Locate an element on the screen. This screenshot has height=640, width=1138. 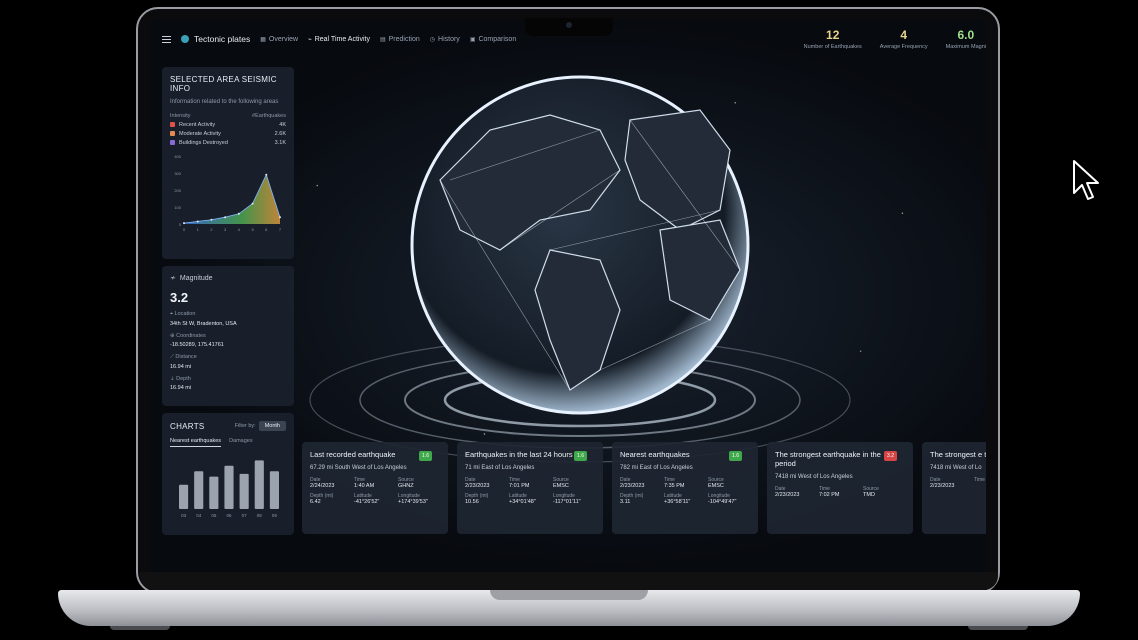
panel-title: SELECTED AREA SEISMIC INFO is located at coordinates (223, 84).